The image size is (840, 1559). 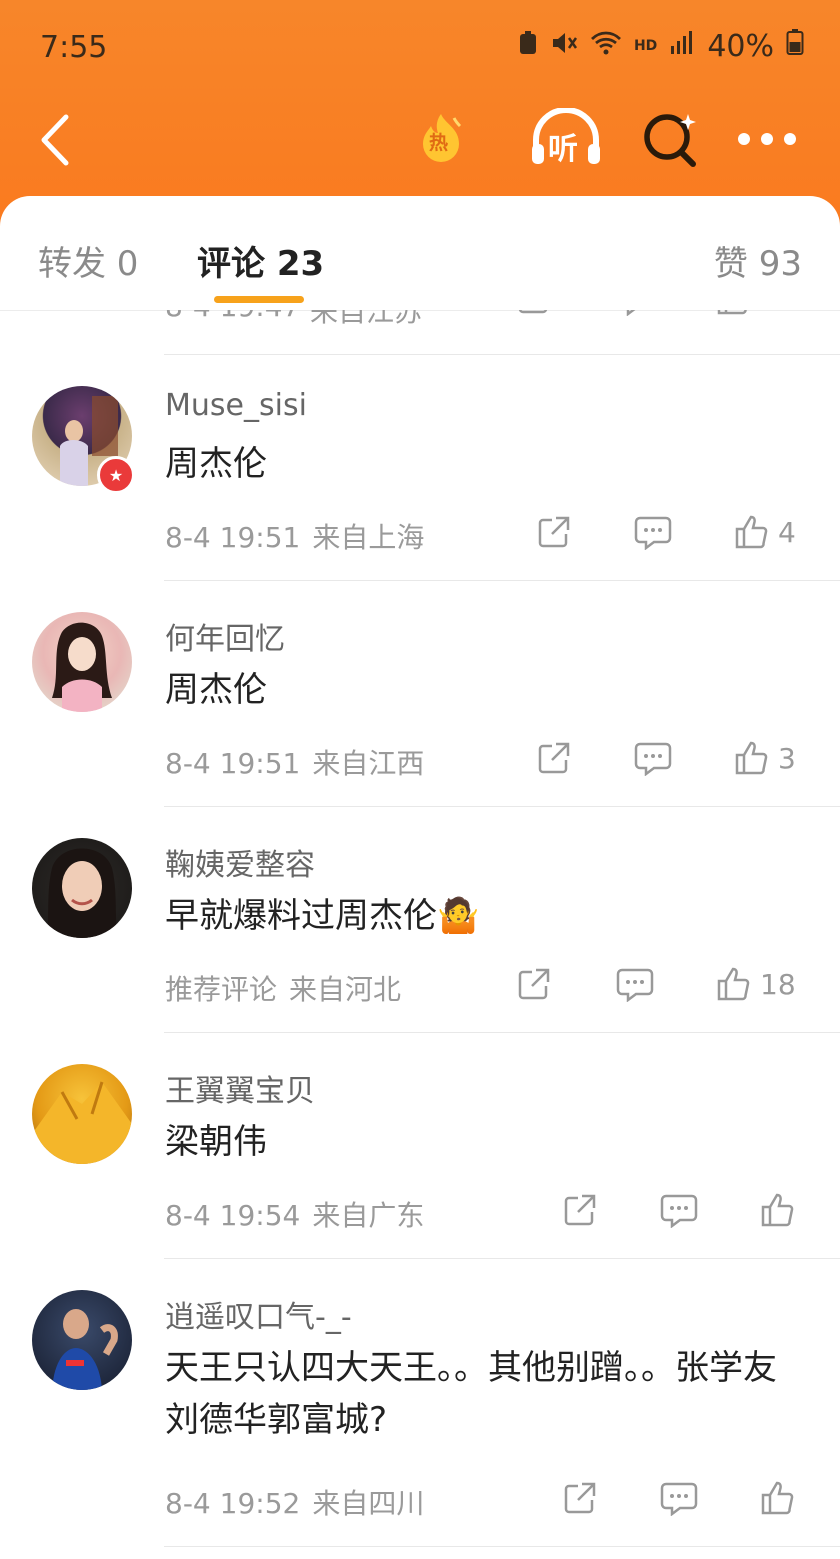 What do you see at coordinates (233, 1215) in the screenshot?
I see `comment-time: 8-4 19:54` at bounding box center [233, 1215].